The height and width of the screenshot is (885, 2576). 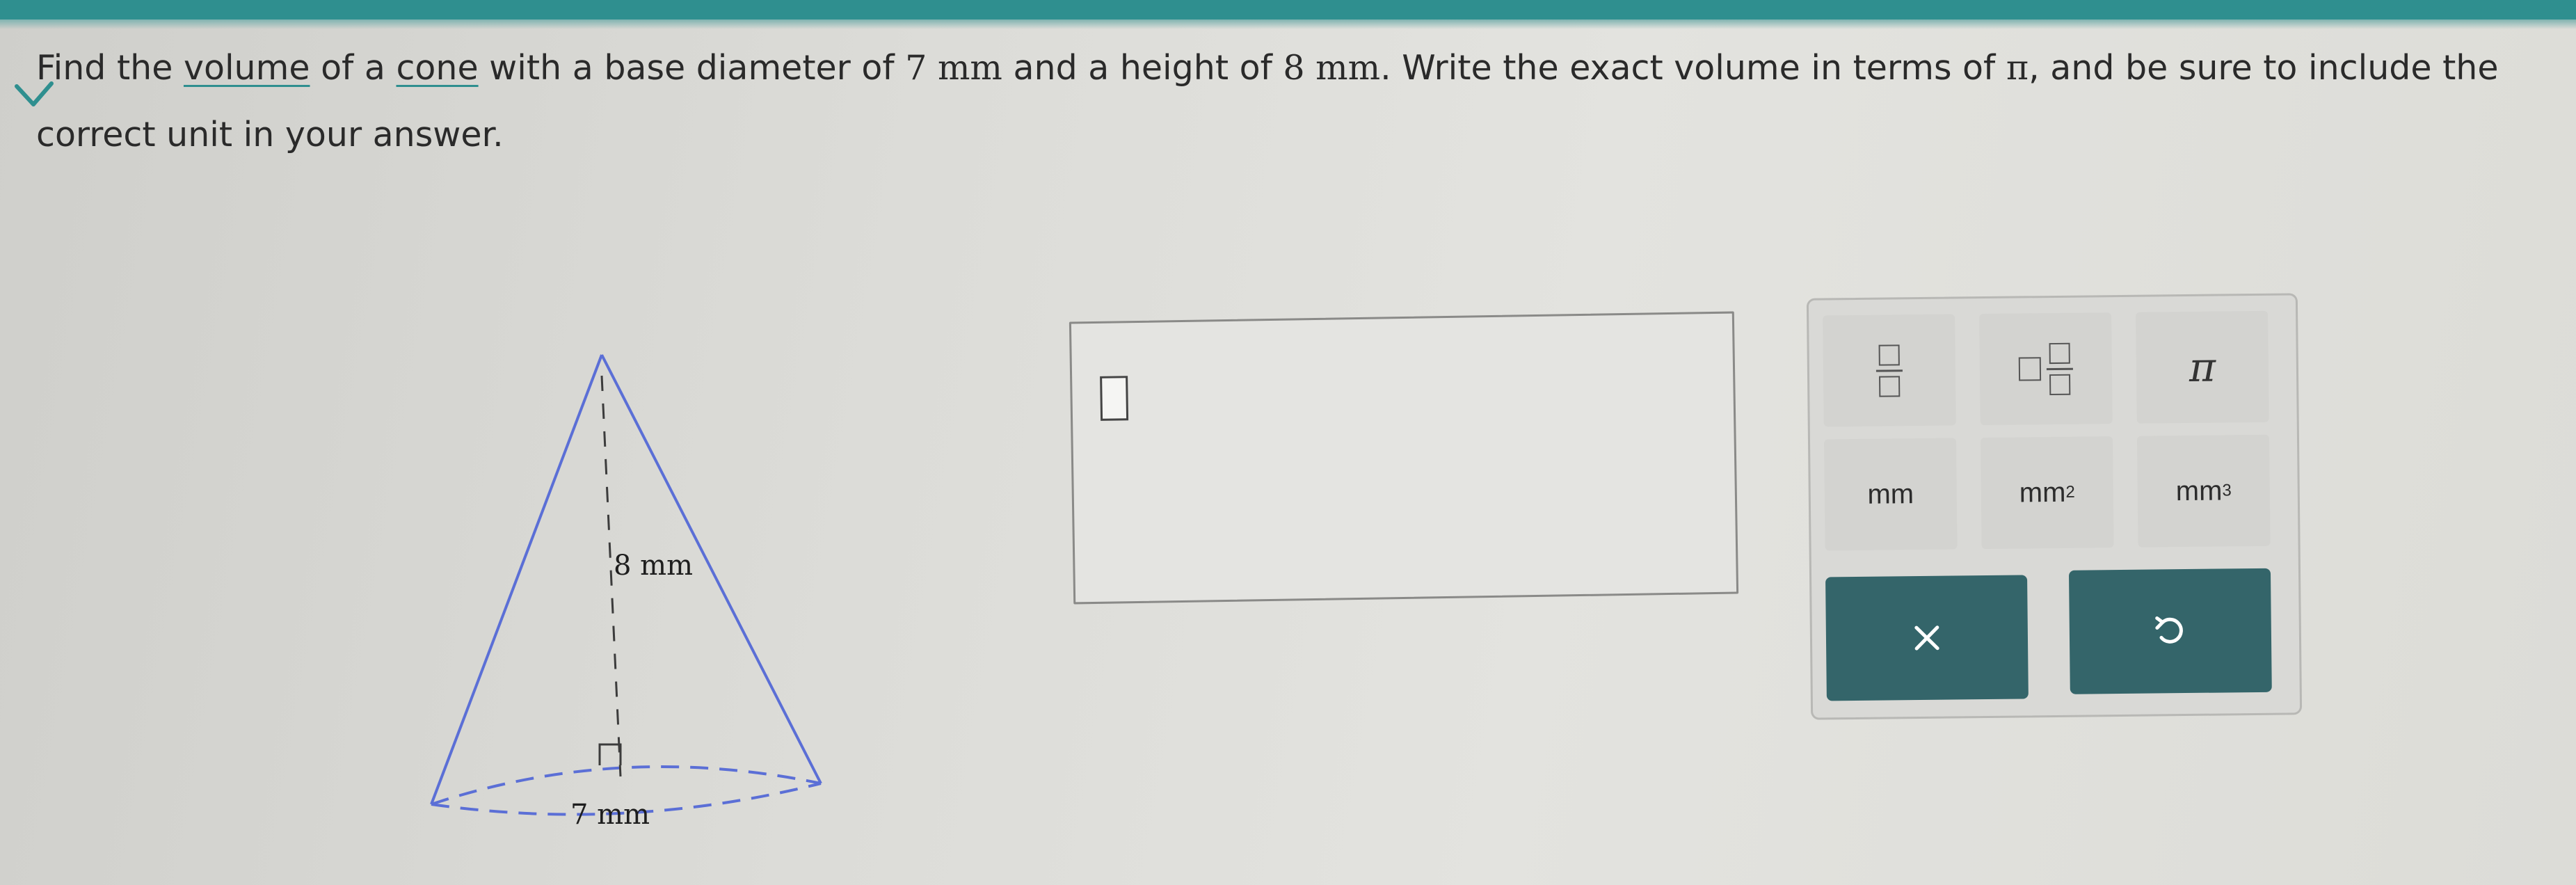 I want to click on question-fragment: . Write the exact volume in terms of, so click(x=1693, y=68).